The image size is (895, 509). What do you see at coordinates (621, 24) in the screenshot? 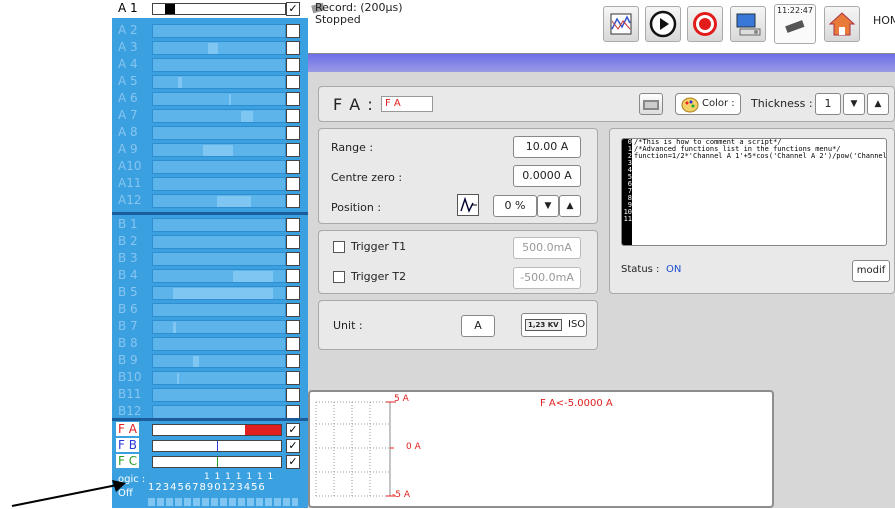
I see `chart-view-button` at bounding box center [621, 24].